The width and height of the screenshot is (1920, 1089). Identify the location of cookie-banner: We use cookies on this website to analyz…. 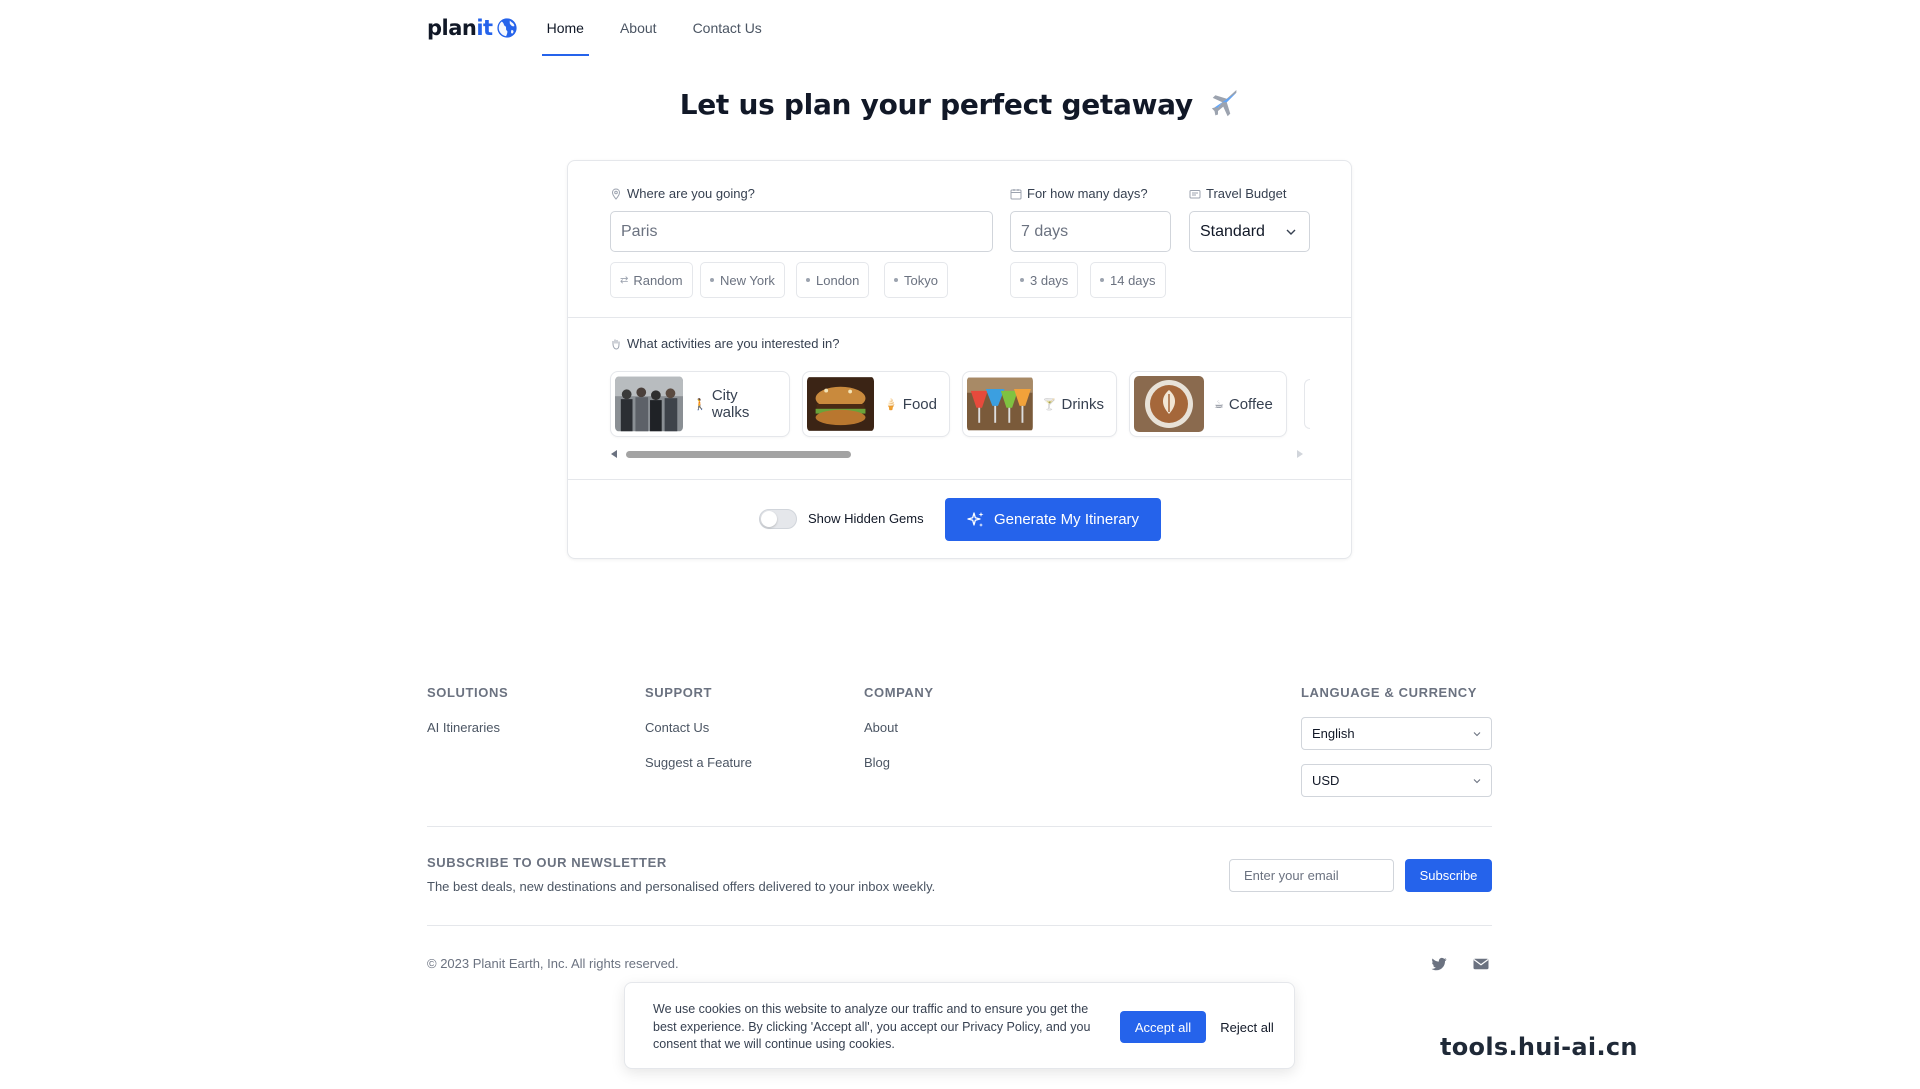
(959, 1025).